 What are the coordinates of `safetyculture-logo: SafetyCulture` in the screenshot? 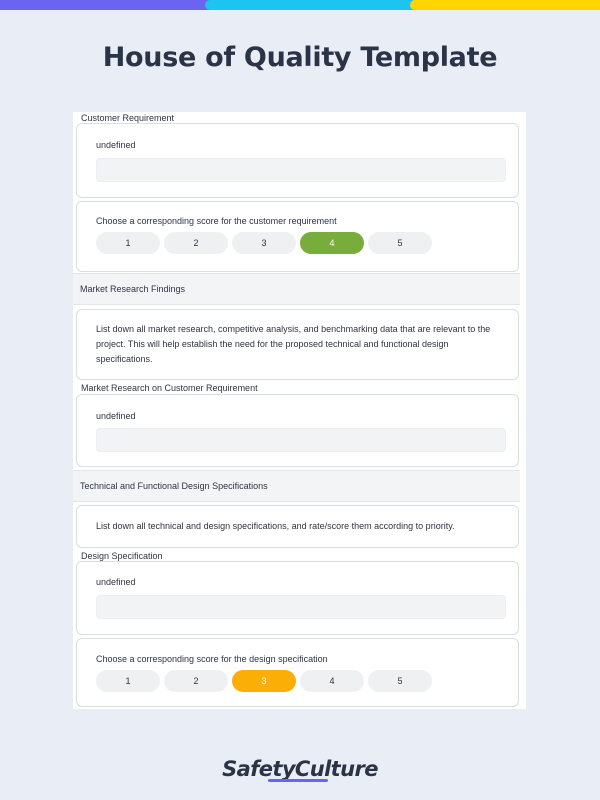 It's located at (300, 769).